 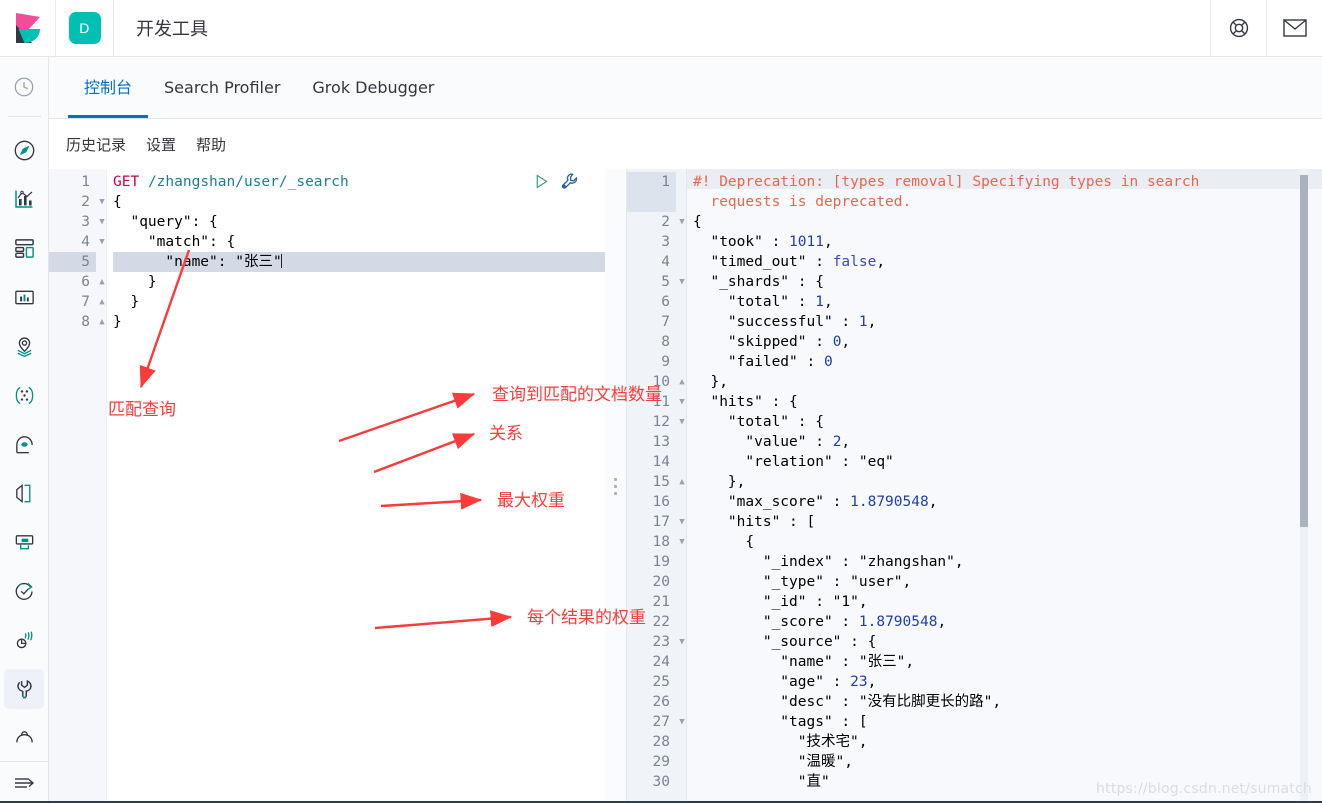 I want to click on annotation-each-score: 每个结果的权重, so click(x=586, y=618).